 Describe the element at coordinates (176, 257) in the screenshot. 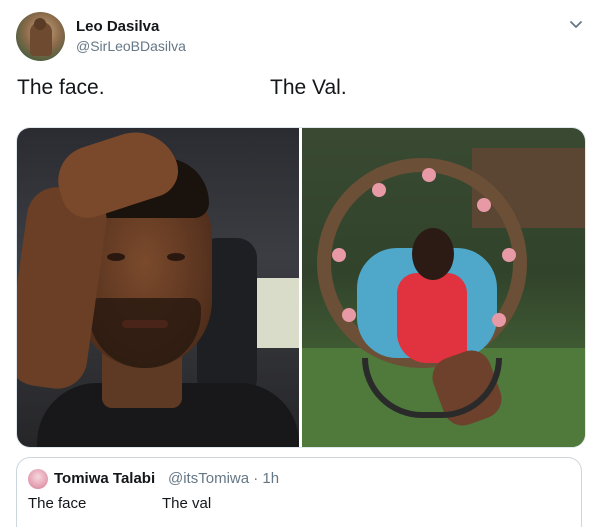

I see `eye-right` at that location.